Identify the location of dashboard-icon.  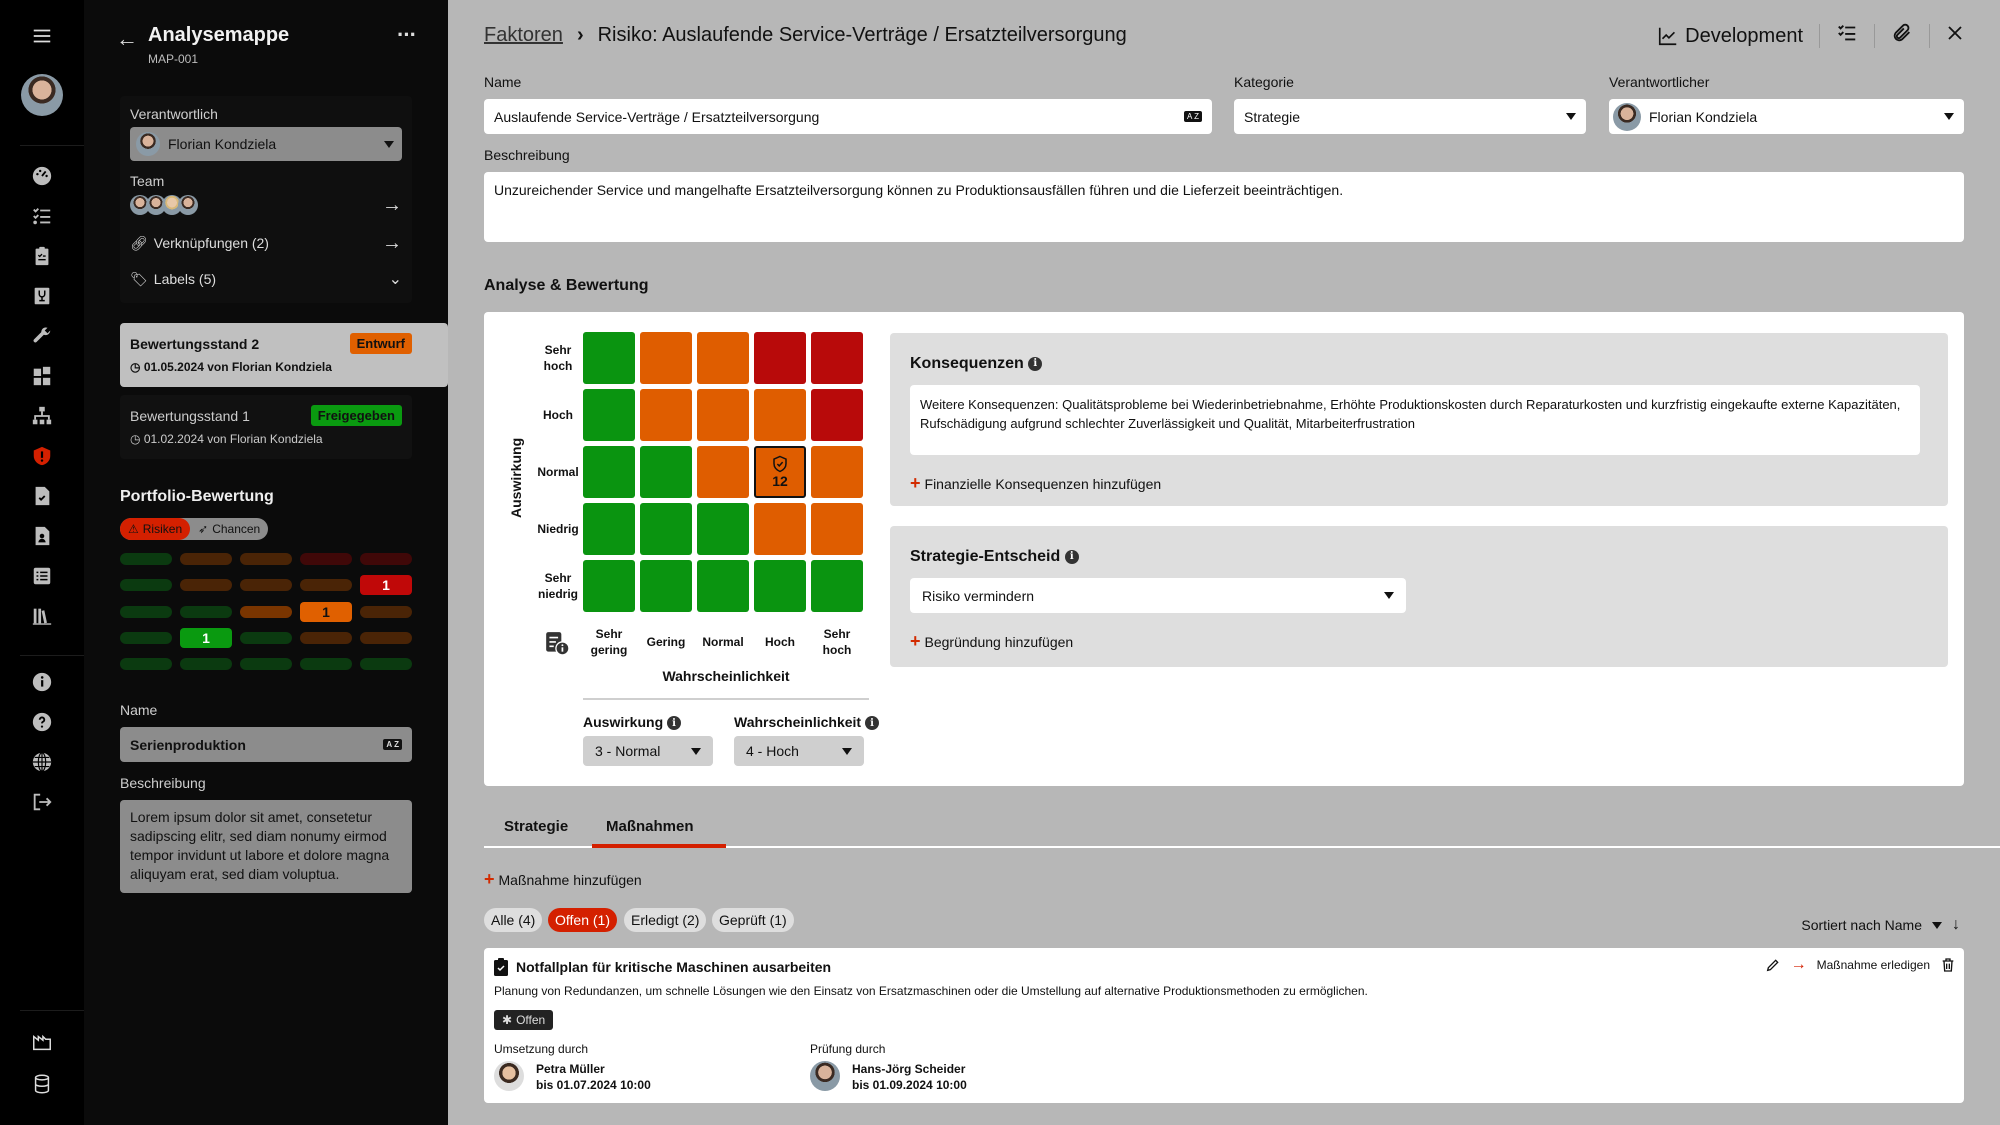
(42, 176).